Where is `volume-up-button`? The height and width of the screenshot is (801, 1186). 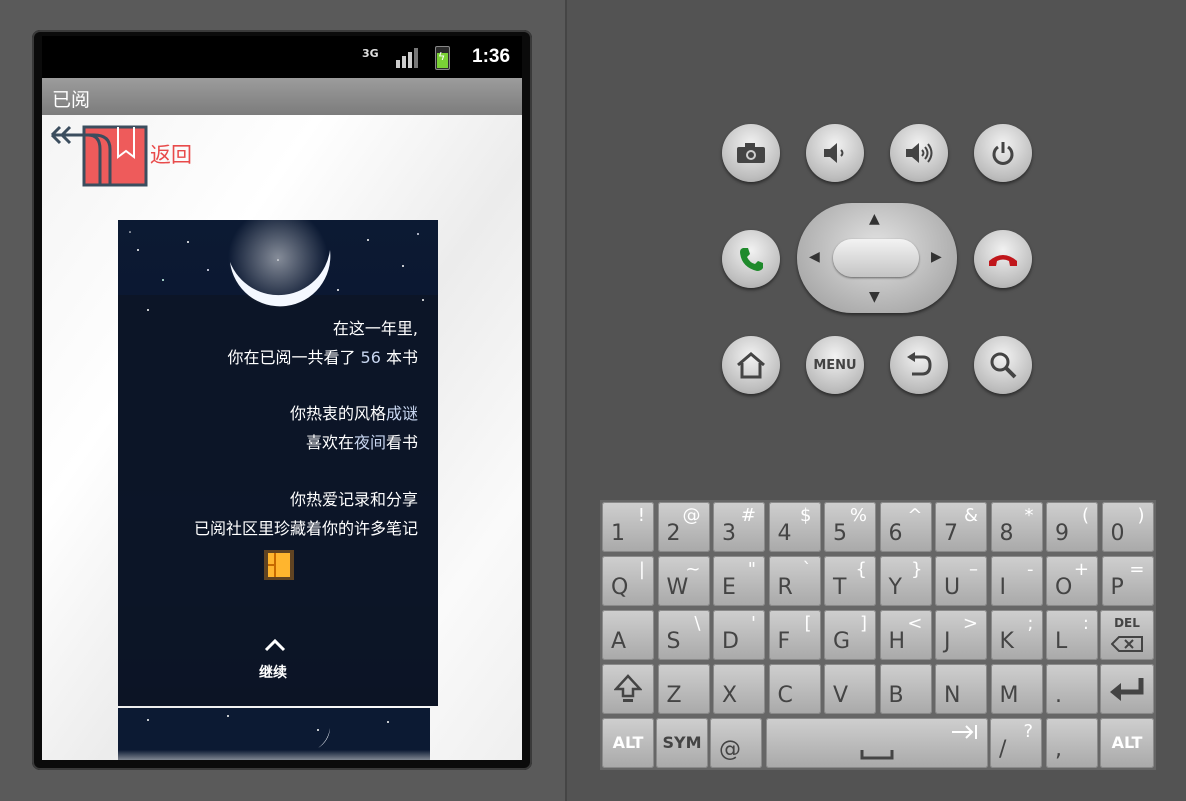
volume-up-button is located at coordinates (919, 153).